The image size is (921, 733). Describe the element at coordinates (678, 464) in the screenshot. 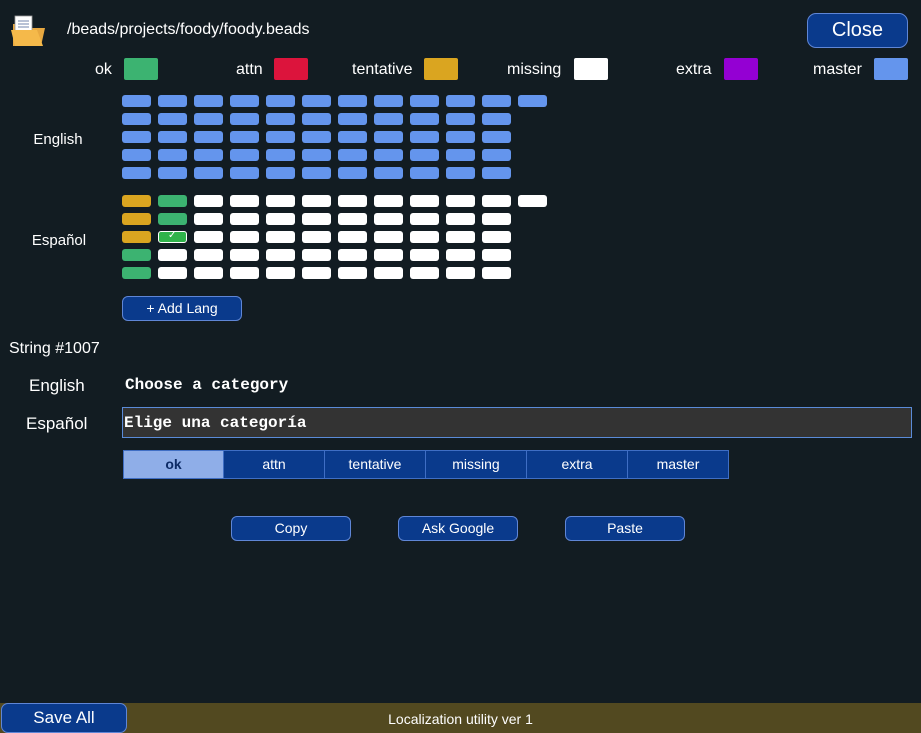

I see `status-option-master: master` at that location.